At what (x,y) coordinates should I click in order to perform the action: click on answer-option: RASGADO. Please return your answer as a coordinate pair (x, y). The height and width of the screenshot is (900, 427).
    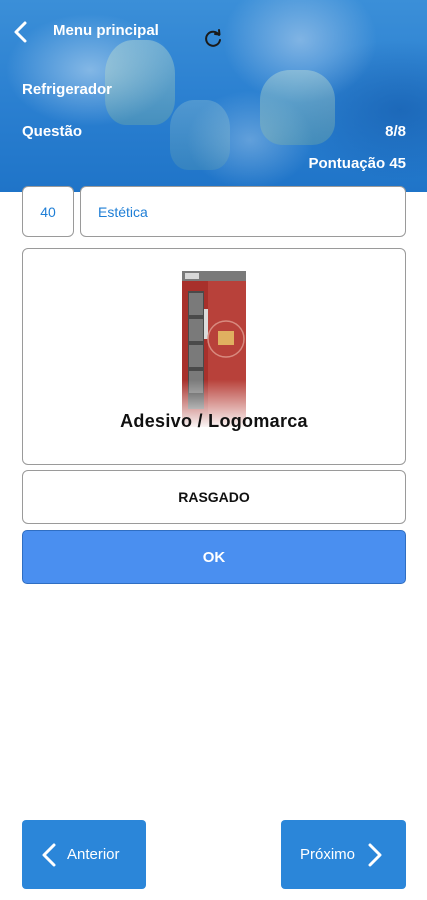
    Looking at the image, I should click on (214, 497).